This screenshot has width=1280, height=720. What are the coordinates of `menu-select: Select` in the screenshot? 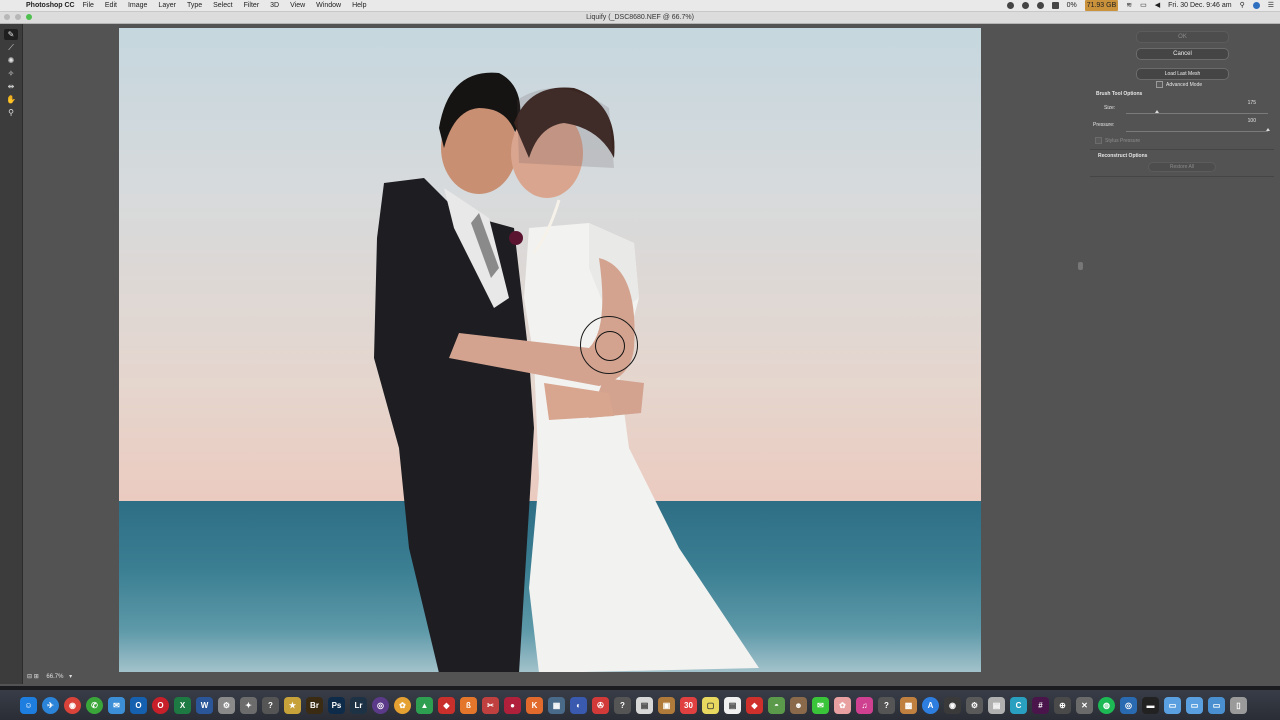 It's located at (222, 5).